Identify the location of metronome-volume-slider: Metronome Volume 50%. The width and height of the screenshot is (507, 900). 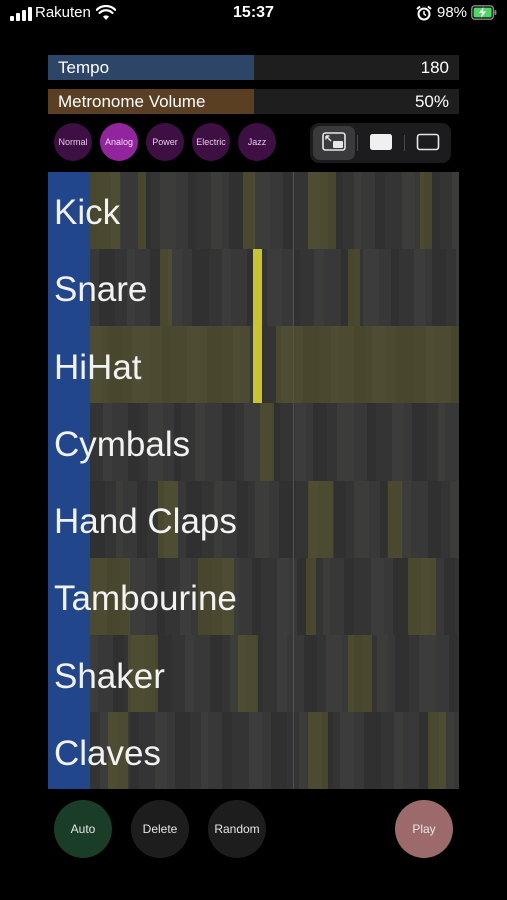
(253, 101).